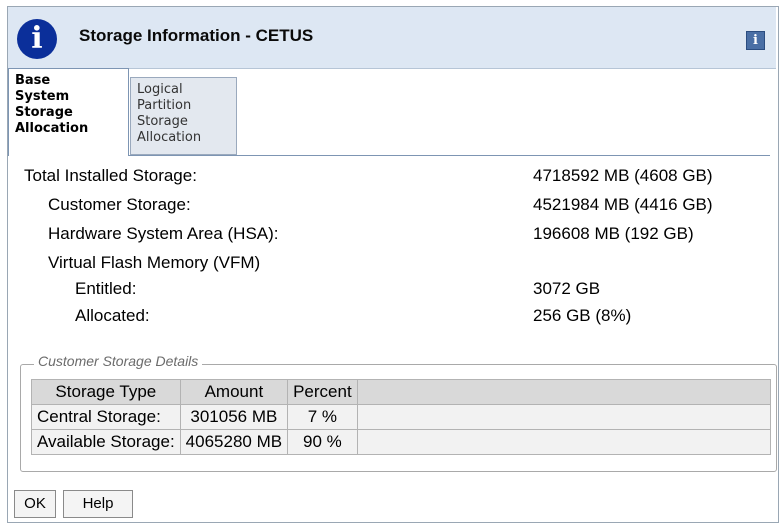  Describe the element at coordinates (42, 96) in the screenshot. I see `tab-label-line: System` at that location.